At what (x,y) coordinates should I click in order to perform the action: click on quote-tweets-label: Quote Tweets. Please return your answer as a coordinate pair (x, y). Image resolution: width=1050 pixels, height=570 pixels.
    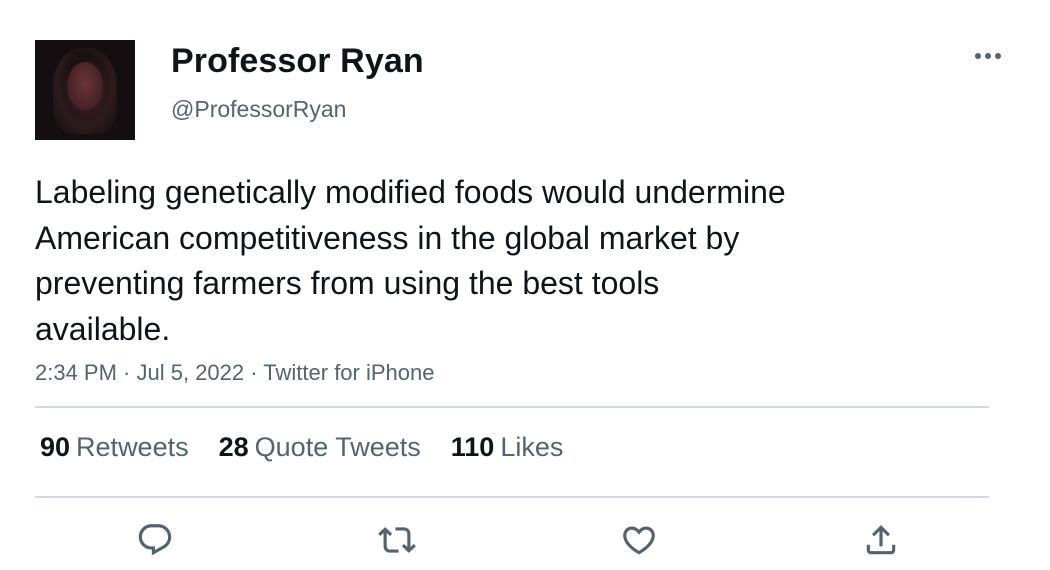
    Looking at the image, I should click on (337, 447).